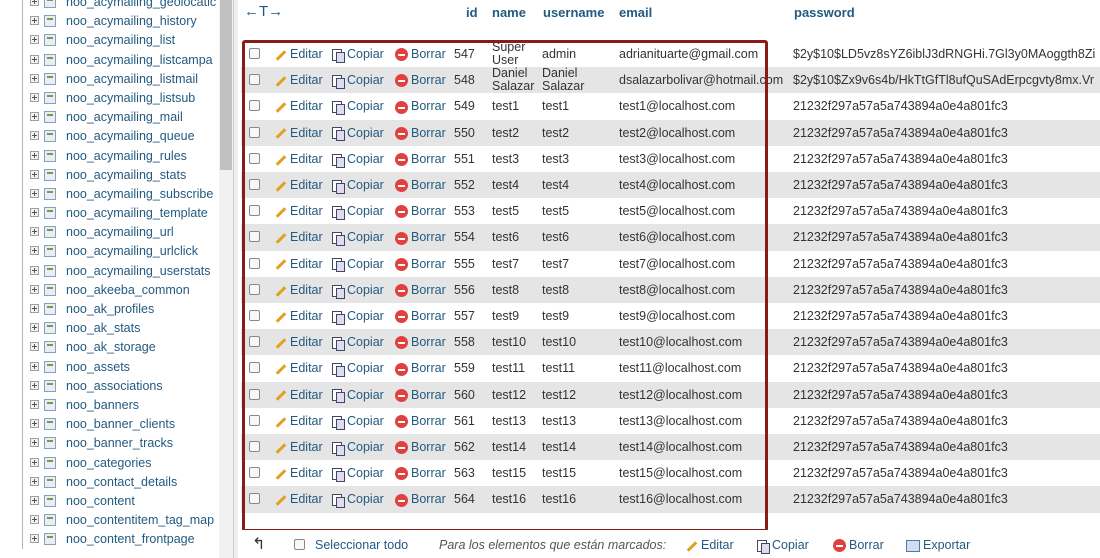 The height and width of the screenshot is (558, 1100). I want to click on sidebar-table-name: noo_acymailing_stats, so click(126, 175).